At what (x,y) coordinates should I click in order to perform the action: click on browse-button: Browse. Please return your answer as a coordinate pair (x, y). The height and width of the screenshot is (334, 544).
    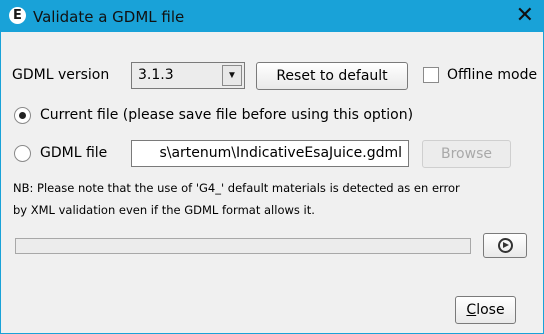
    Looking at the image, I should click on (466, 154).